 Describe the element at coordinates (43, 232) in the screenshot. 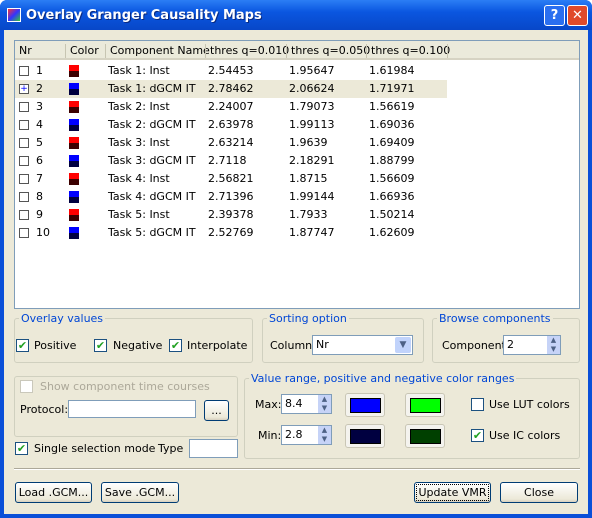

I see `row-nr: 10` at that location.